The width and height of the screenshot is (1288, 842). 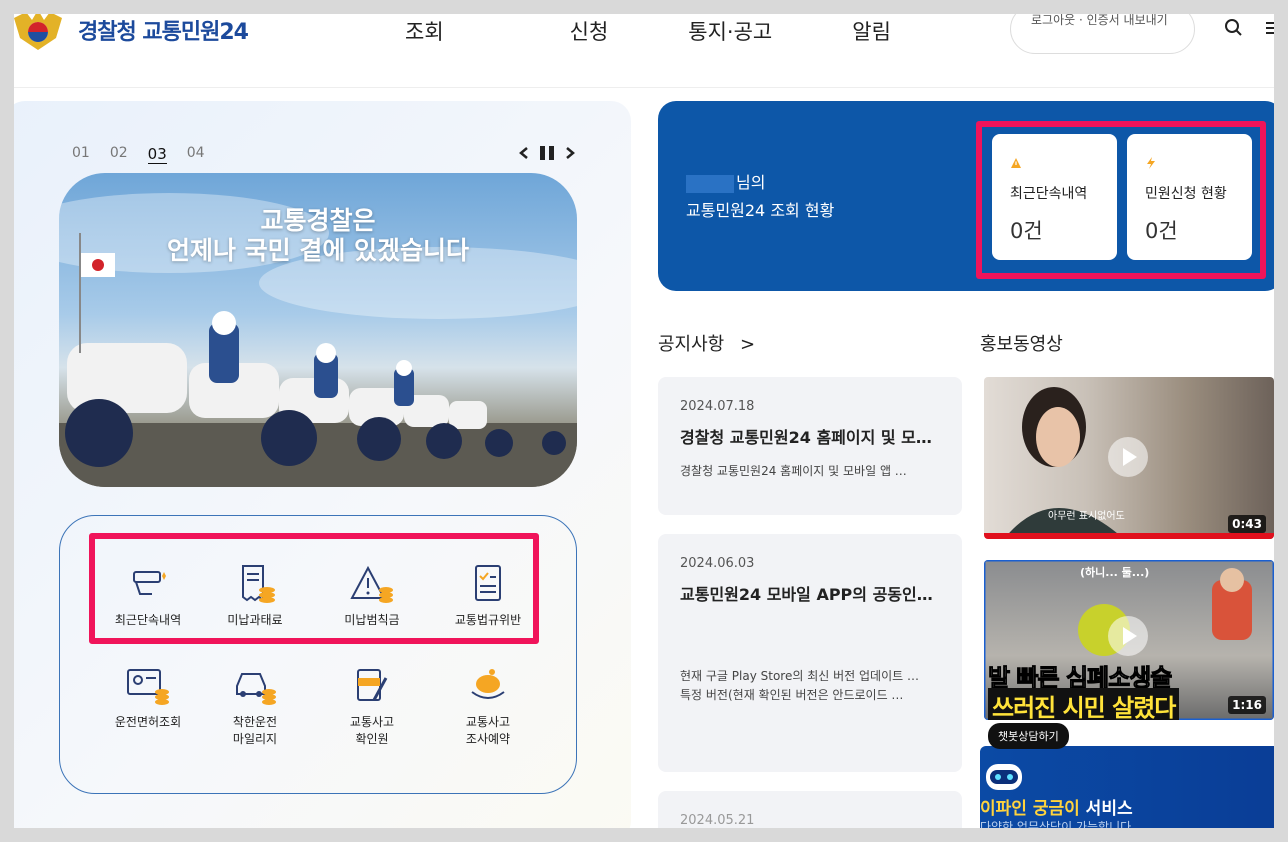 What do you see at coordinates (730, 31) in the screenshot?
I see `nav-notice: 통지·공고` at bounding box center [730, 31].